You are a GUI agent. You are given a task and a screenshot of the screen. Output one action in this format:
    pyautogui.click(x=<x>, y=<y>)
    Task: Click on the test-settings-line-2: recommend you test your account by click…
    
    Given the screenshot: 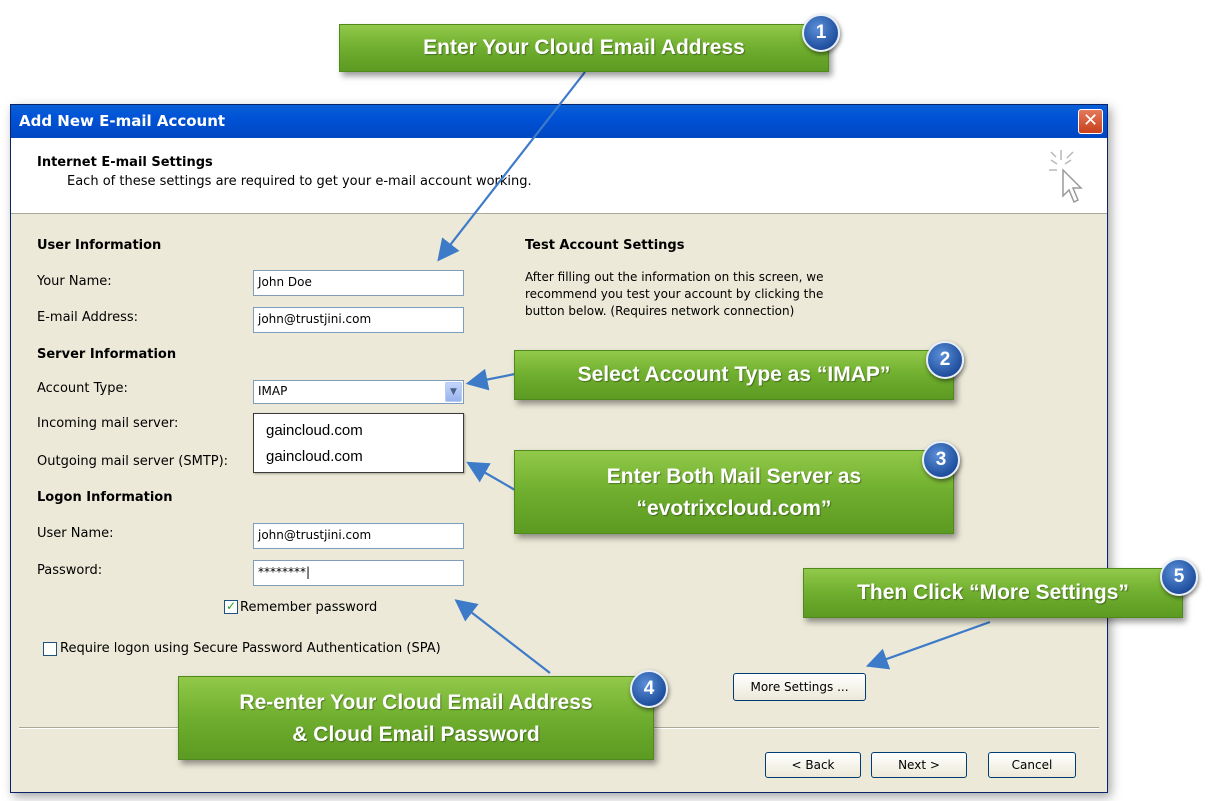 What is the action you would take?
    pyautogui.click(x=674, y=294)
    